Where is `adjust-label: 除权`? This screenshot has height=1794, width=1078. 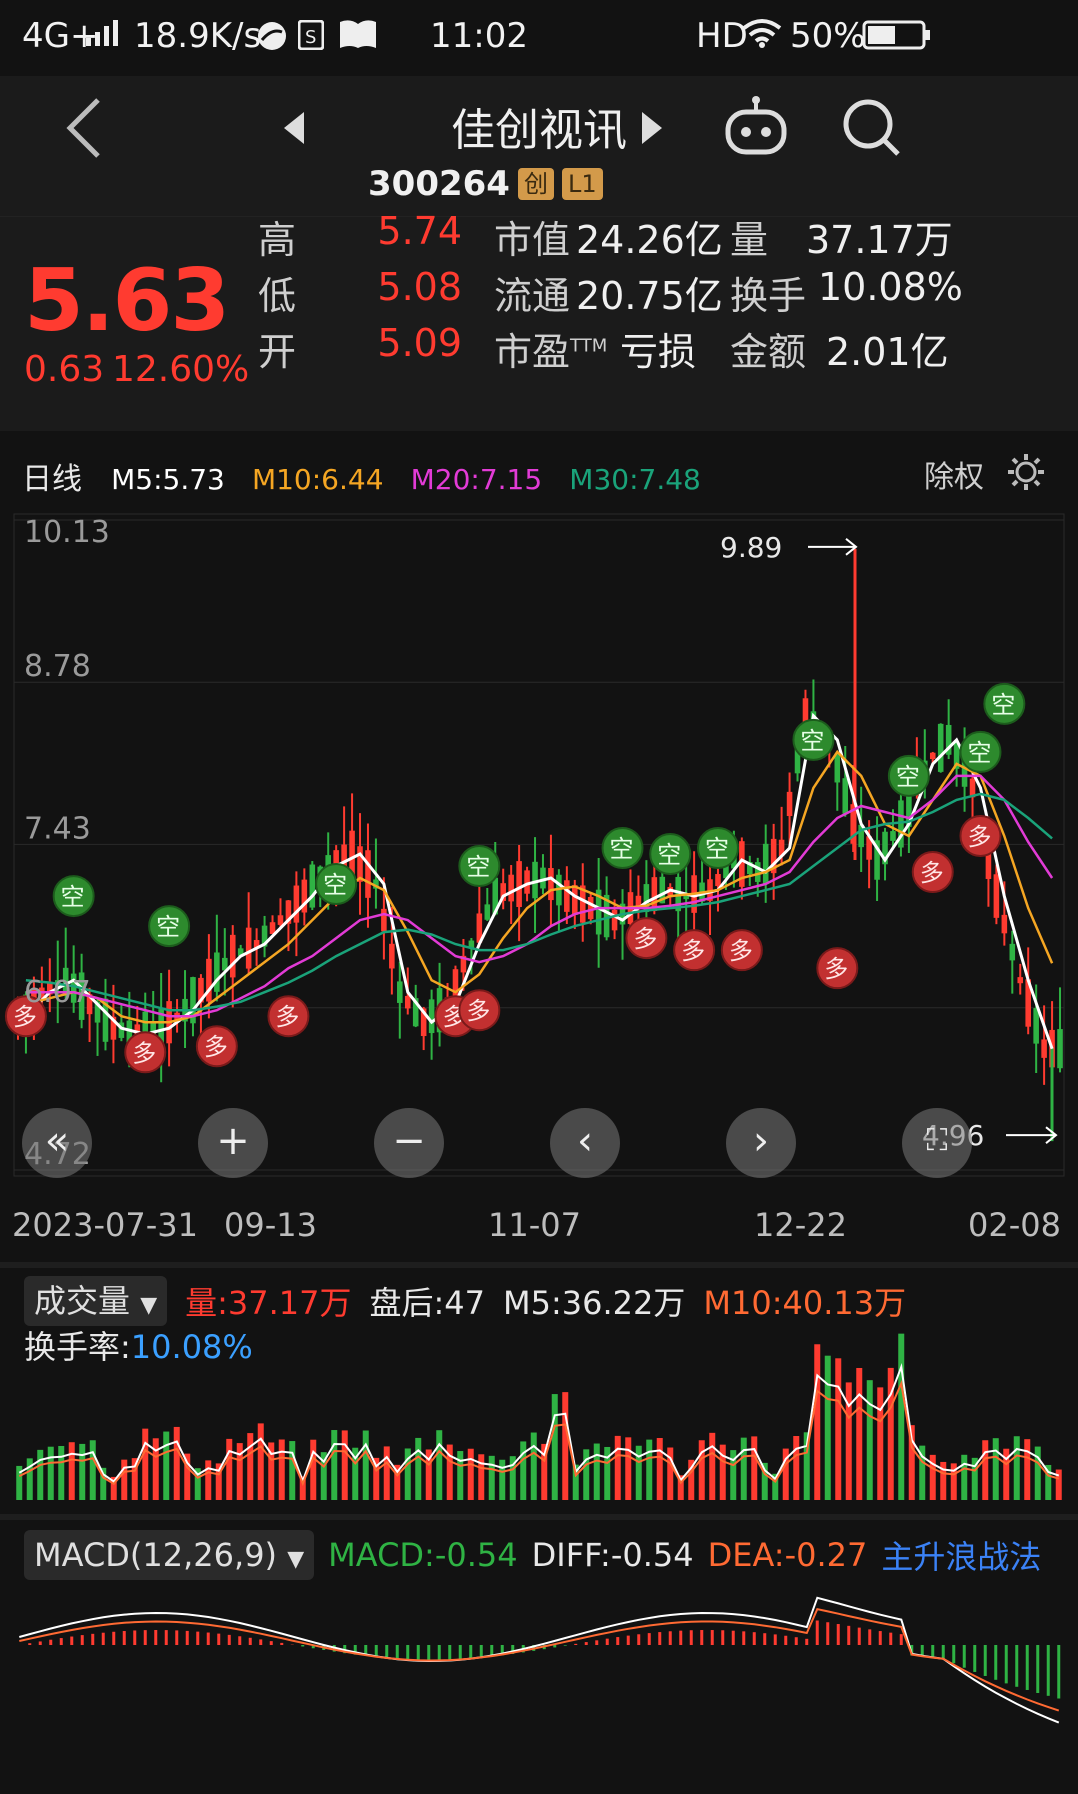
adjust-label: 除权 is located at coordinates (954, 474).